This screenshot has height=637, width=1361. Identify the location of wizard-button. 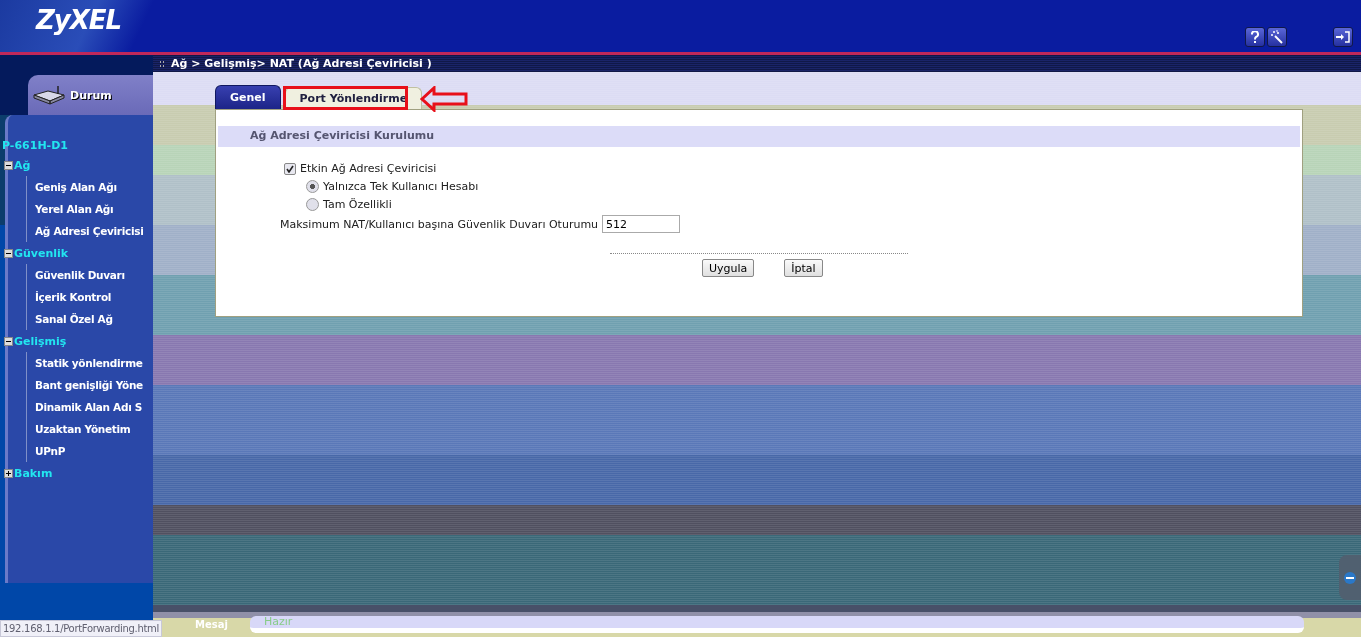
(1277, 37).